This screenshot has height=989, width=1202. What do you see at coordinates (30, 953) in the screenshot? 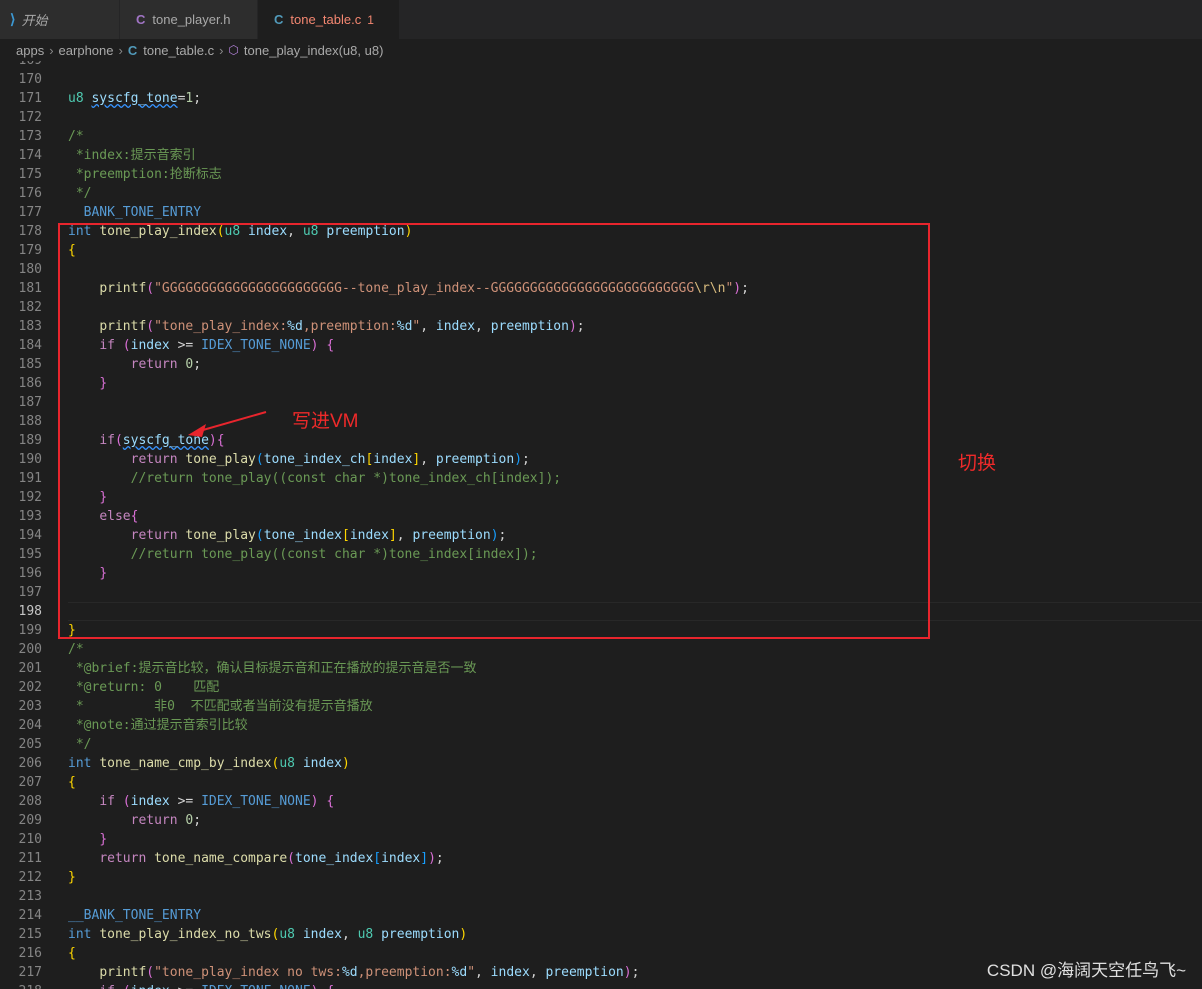
I see `line-number: 216` at bounding box center [30, 953].